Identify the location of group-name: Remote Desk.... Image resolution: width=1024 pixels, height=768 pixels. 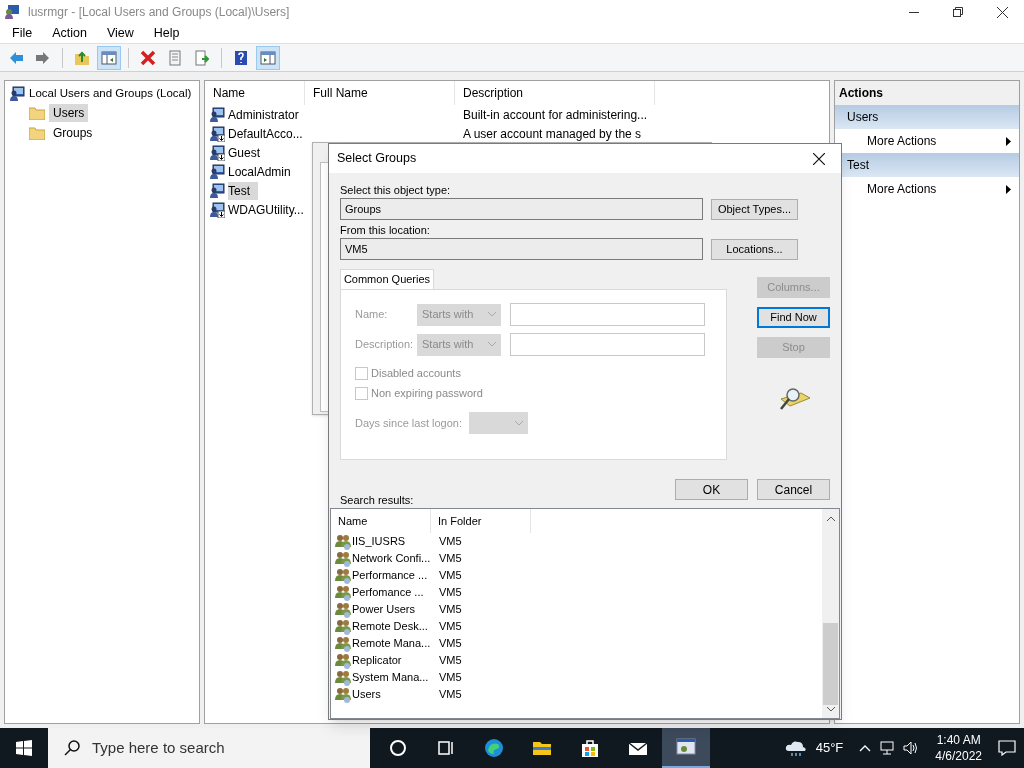
(390, 626).